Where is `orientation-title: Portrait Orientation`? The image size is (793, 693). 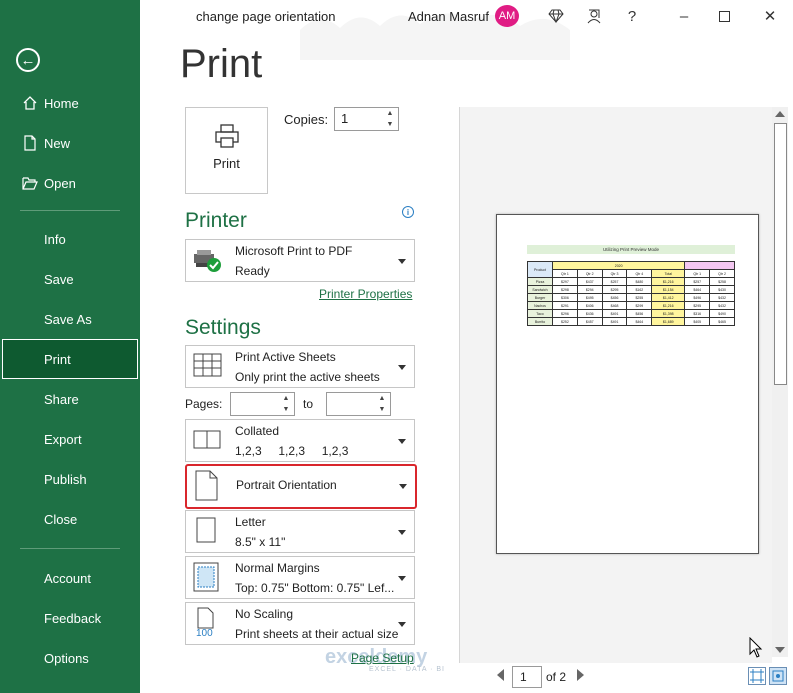 orientation-title: Portrait Orientation is located at coordinates (286, 485).